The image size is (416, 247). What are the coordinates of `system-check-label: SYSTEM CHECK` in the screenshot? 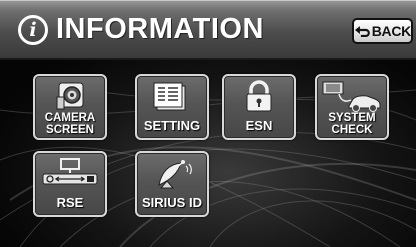 It's located at (352, 124).